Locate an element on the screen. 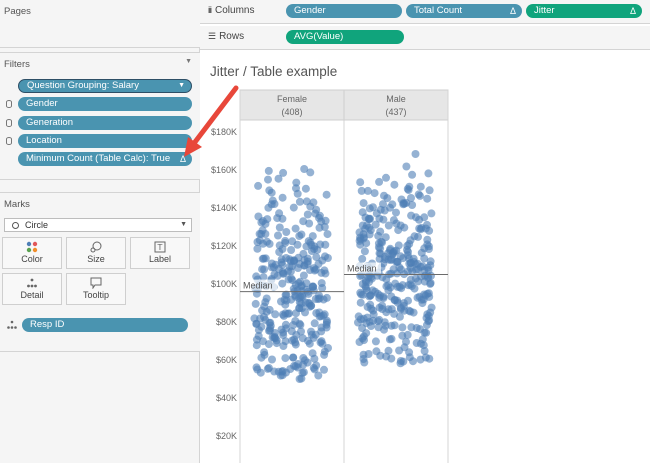  tooltip-button: Tooltip is located at coordinates (96, 289).